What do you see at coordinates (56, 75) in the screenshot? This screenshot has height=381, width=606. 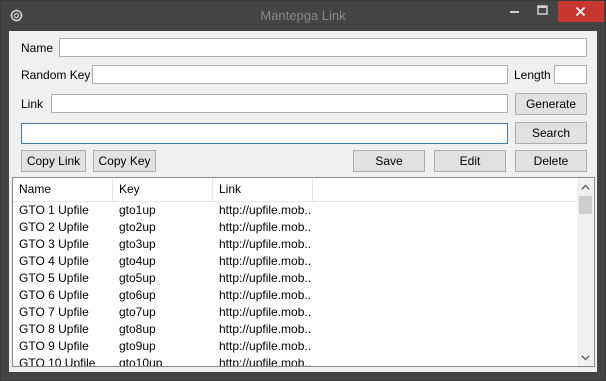 I see `random-key-label: Random Key` at bounding box center [56, 75].